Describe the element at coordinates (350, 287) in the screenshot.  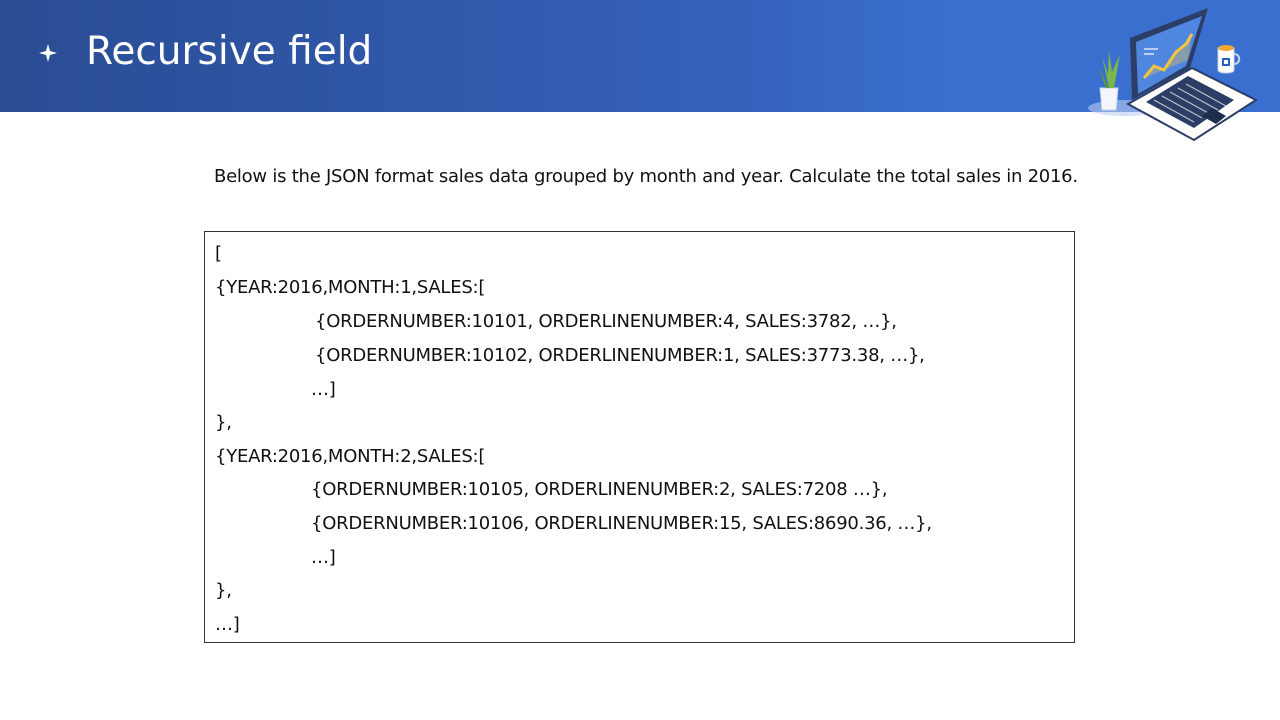
I see `code-line: {YEAR:2016,MONTH:1,SALES:[` at that location.